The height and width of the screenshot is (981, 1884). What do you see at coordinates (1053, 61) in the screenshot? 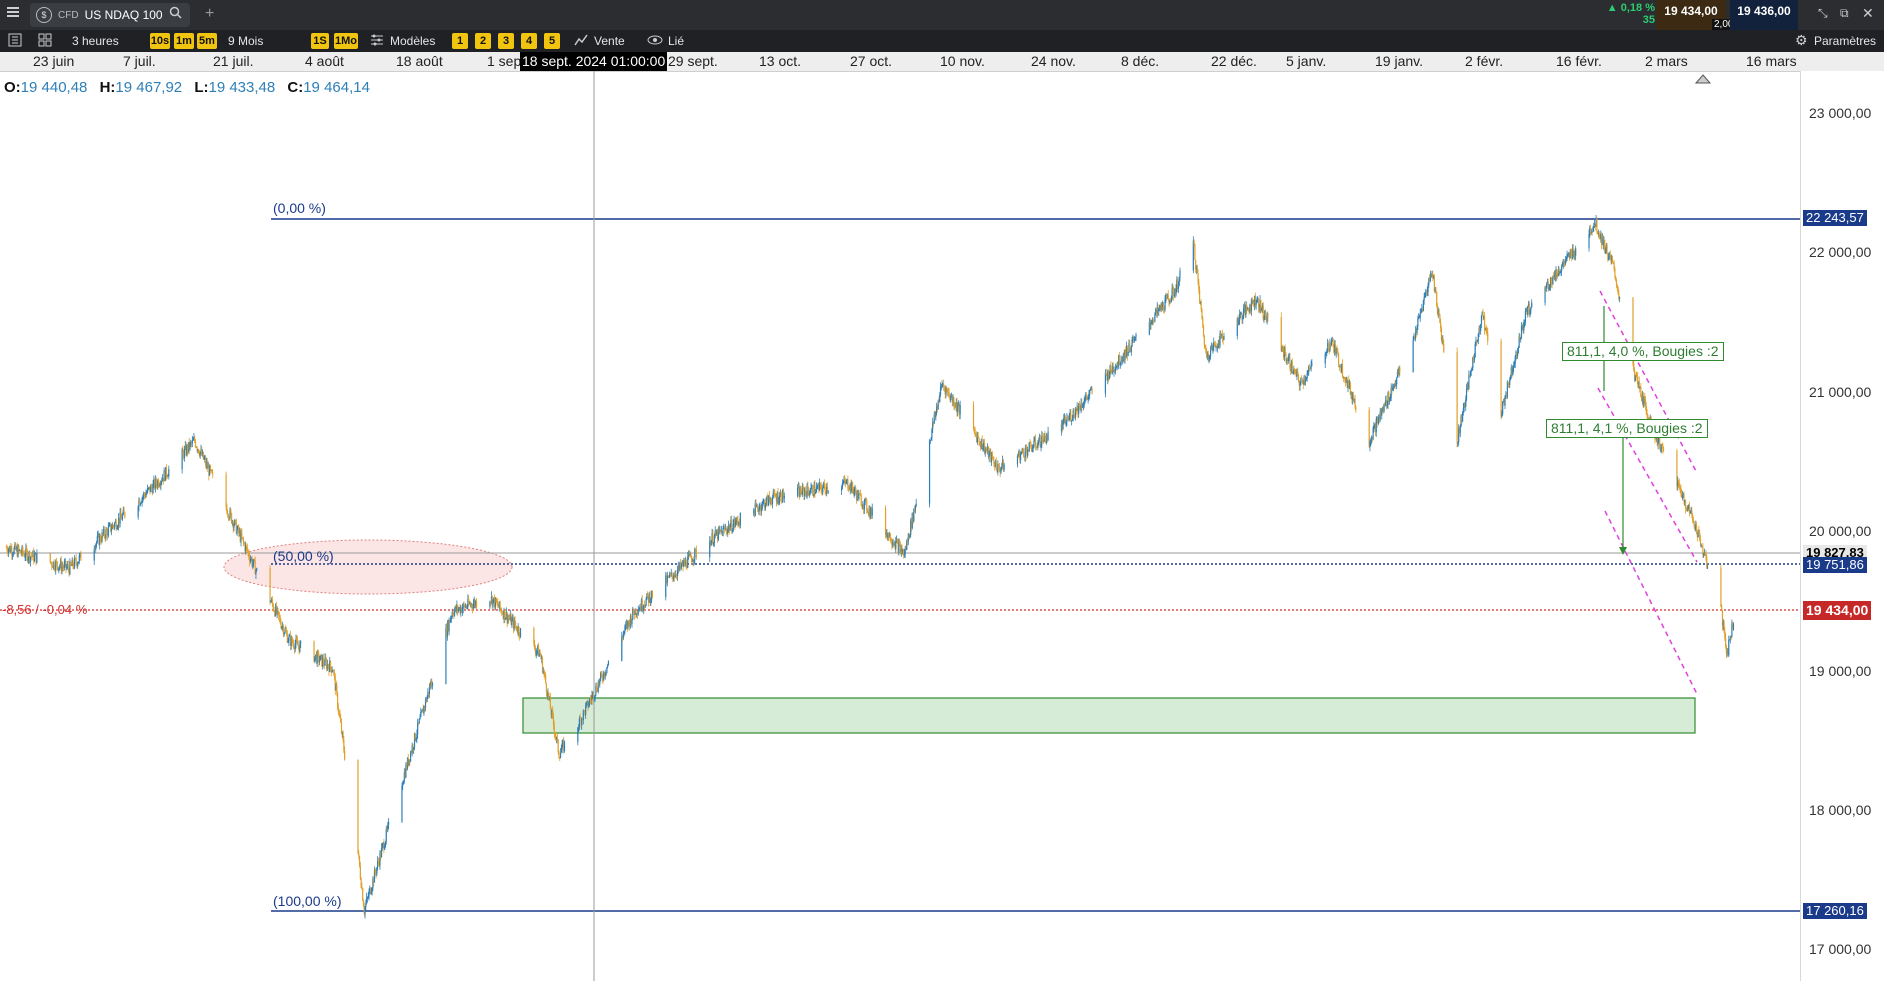
I see `date-label: 24 nov.` at bounding box center [1053, 61].